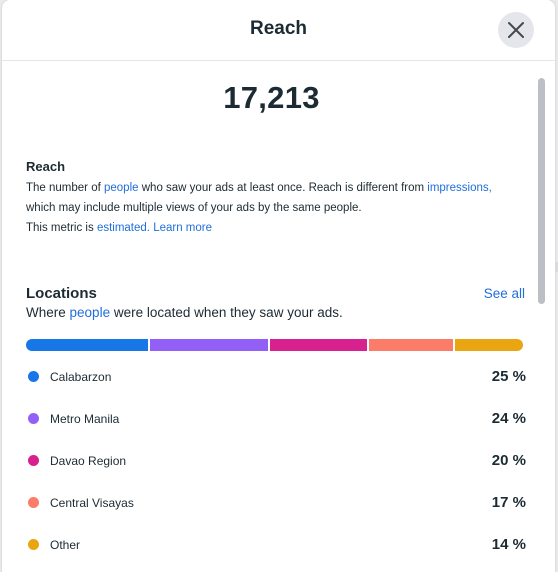 The width and height of the screenshot is (558, 572). Describe the element at coordinates (508, 460) in the screenshot. I see `location-percent: 20 %` at that location.